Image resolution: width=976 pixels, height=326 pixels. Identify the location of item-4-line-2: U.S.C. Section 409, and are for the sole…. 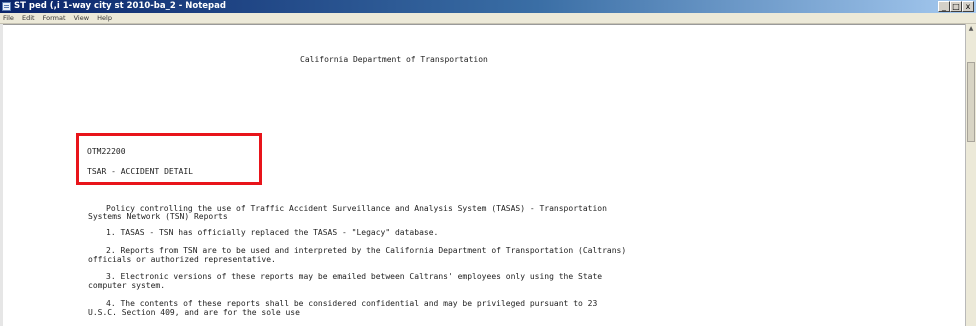
(194, 312).